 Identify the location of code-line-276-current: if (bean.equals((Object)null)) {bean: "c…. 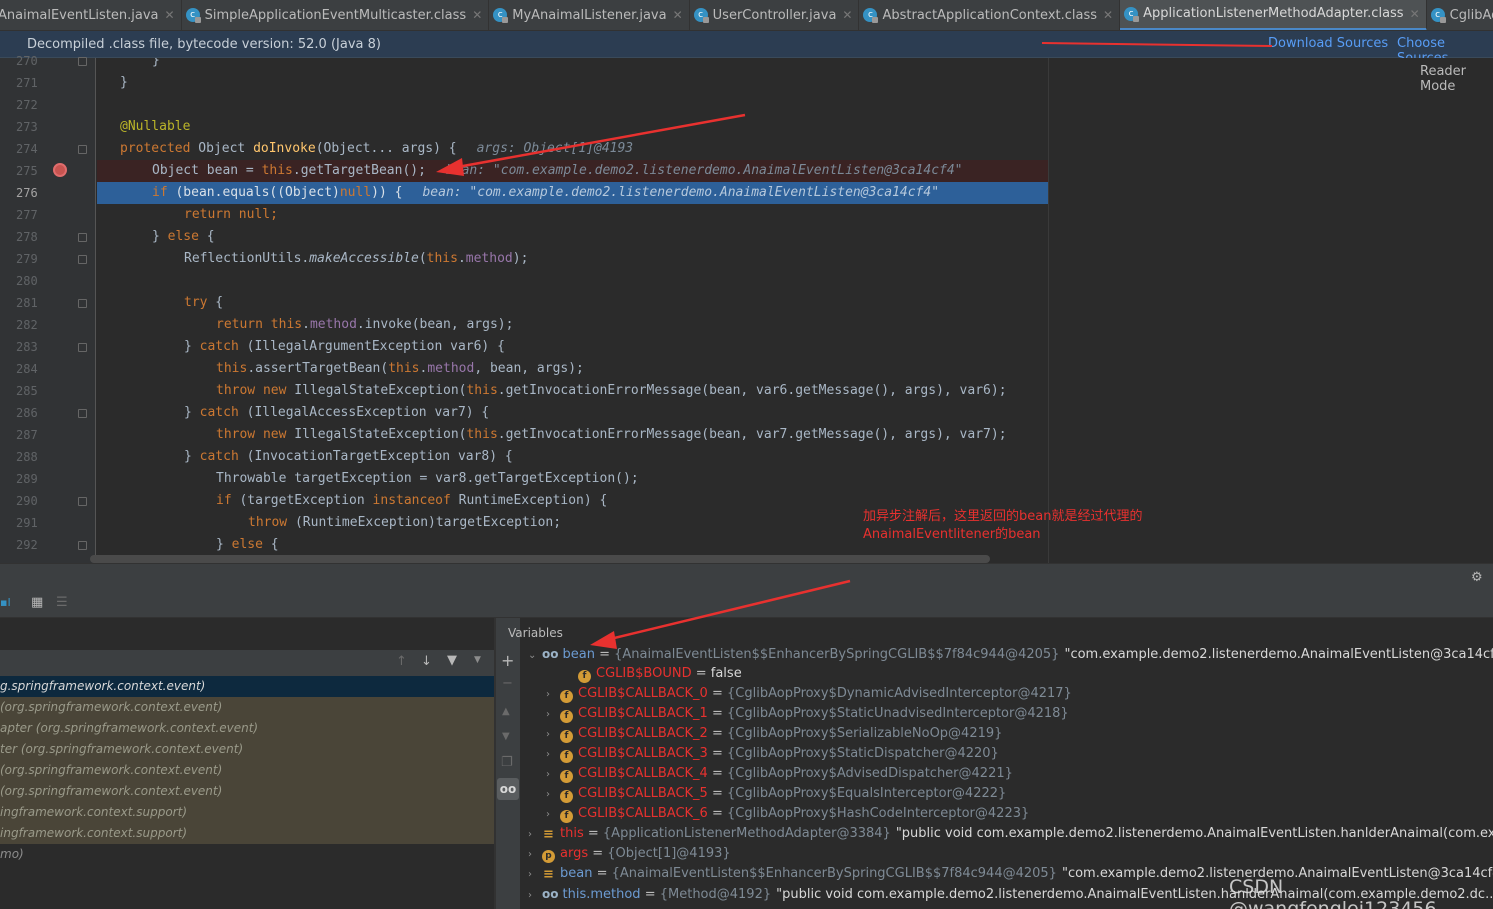
(572, 193).